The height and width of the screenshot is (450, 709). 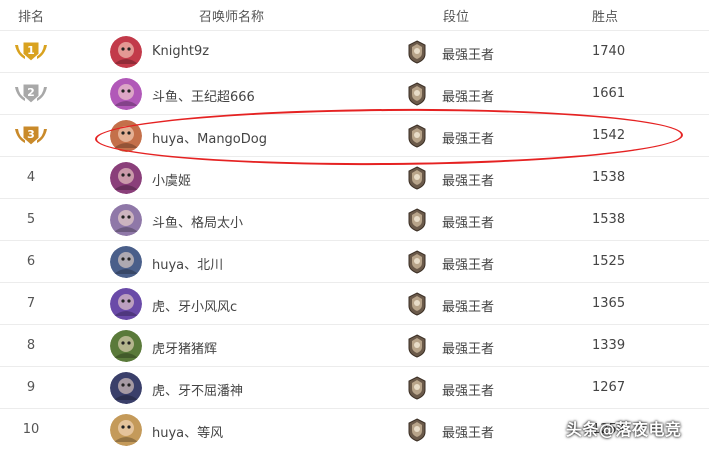 What do you see at coordinates (187, 263) in the screenshot?
I see `summoner-name: huya、北川` at bounding box center [187, 263].